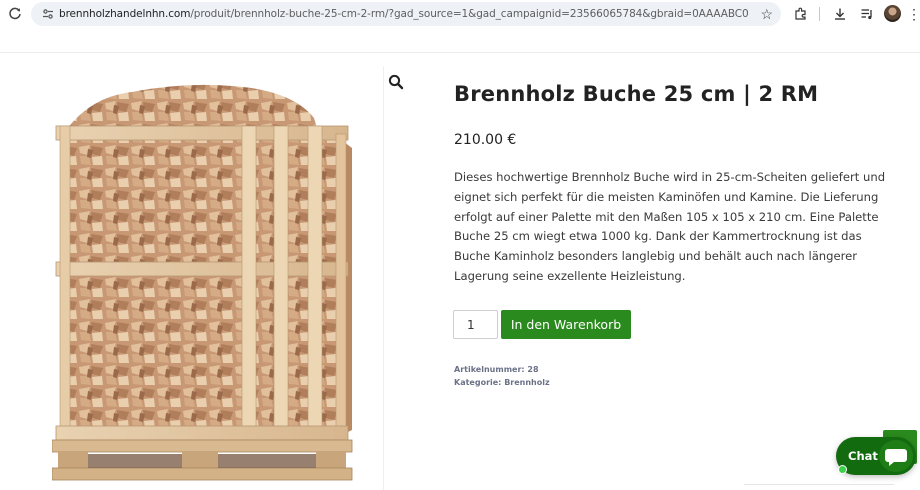 Image resolution: width=920 pixels, height=490 pixels. I want to click on sku-label: Artikelnummer:, so click(489, 369).